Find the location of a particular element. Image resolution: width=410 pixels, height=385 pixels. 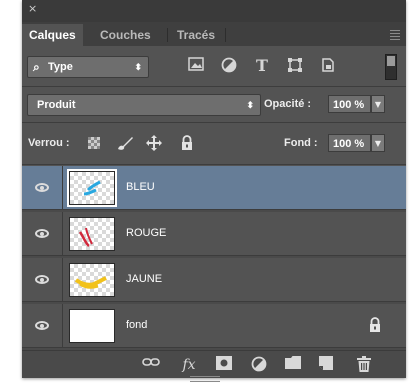

panel-bottom-toolbar: fx is located at coordinates (214, 364).